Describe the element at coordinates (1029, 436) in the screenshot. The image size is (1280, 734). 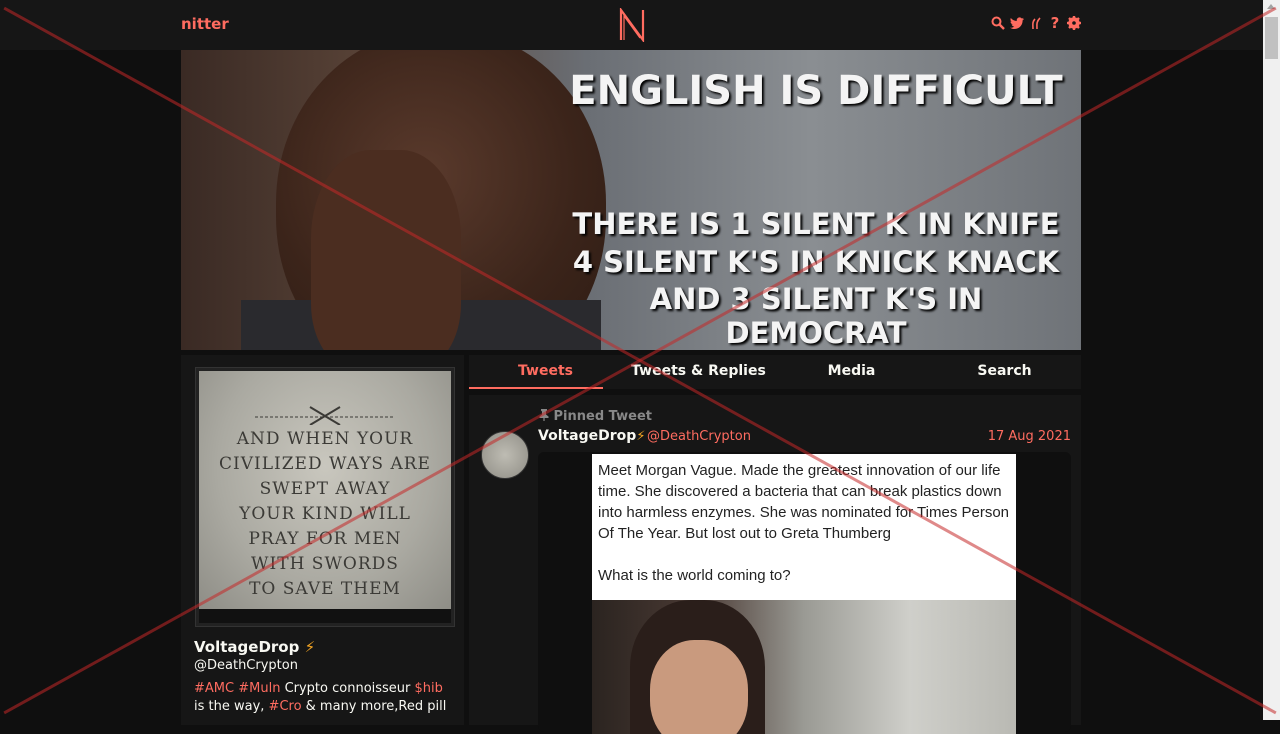
I see `tweet-date: 17 Aug 2021` at that location.